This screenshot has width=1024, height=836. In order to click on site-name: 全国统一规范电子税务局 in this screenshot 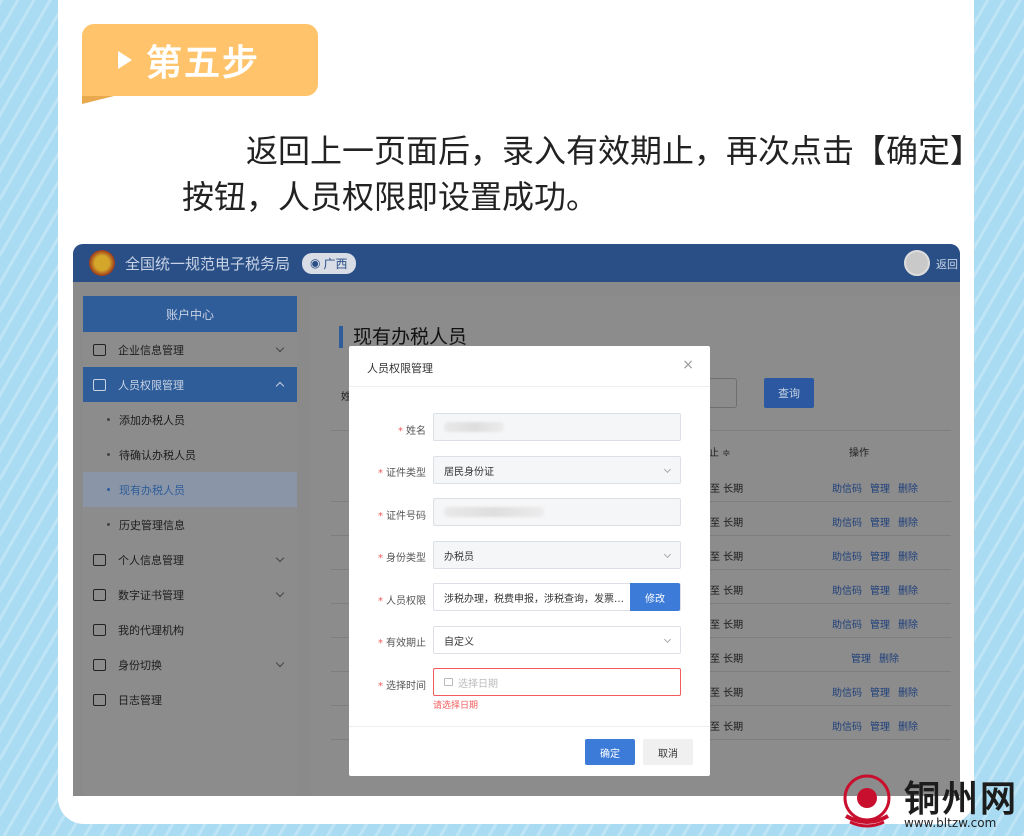, I will do `click(208, 263)`.